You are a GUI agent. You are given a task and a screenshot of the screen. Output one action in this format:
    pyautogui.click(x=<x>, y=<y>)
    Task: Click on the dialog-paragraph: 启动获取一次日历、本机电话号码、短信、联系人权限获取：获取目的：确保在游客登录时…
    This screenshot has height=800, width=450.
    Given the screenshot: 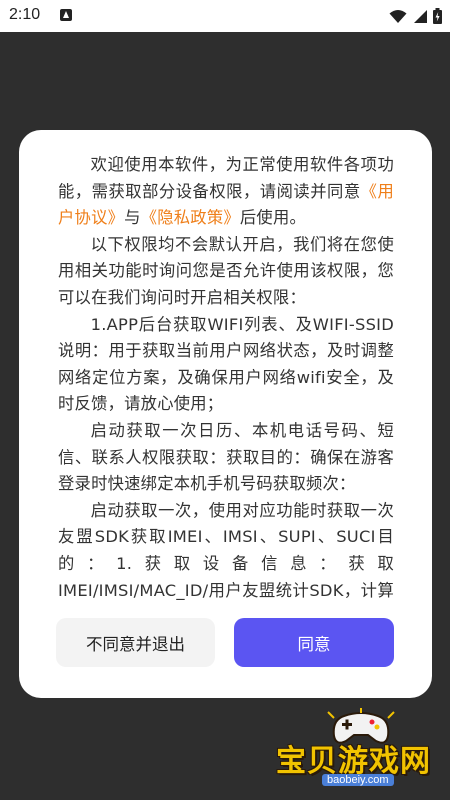 What is the action you would take?
    pyautogui.click(x=226, y=458)
    